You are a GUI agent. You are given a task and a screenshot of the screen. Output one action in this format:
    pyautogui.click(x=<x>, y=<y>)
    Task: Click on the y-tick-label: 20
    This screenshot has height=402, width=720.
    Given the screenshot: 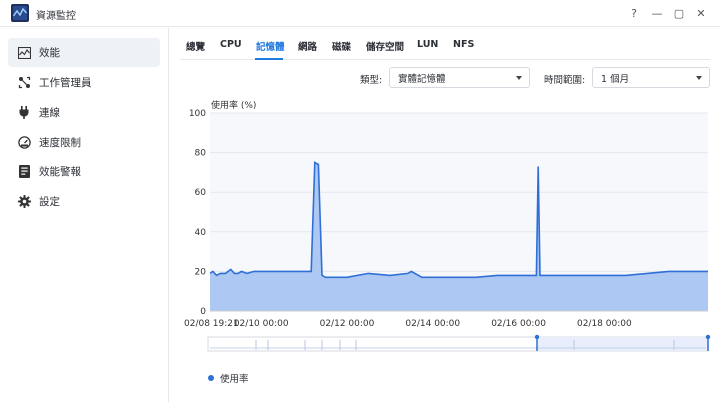 What is the action you would take?
    pyautogui.click(x=201, y=272)
    